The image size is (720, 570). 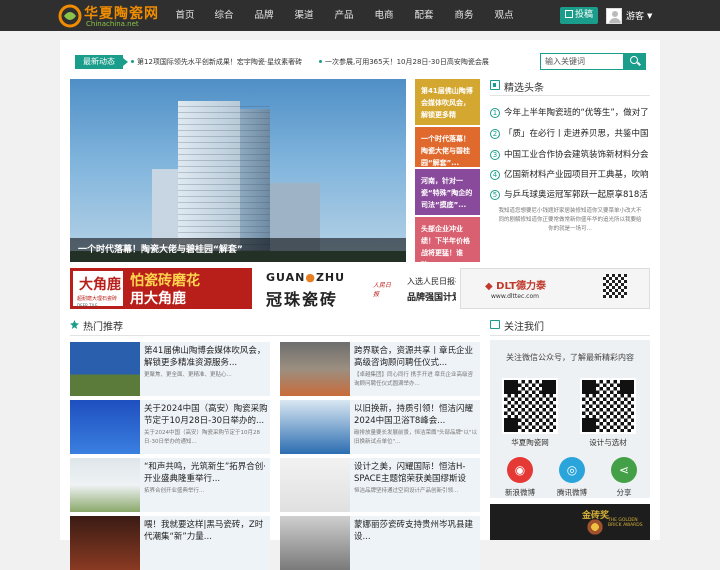 I want to click on ad-brand: 大角鹿, so click(x=100, y=285).